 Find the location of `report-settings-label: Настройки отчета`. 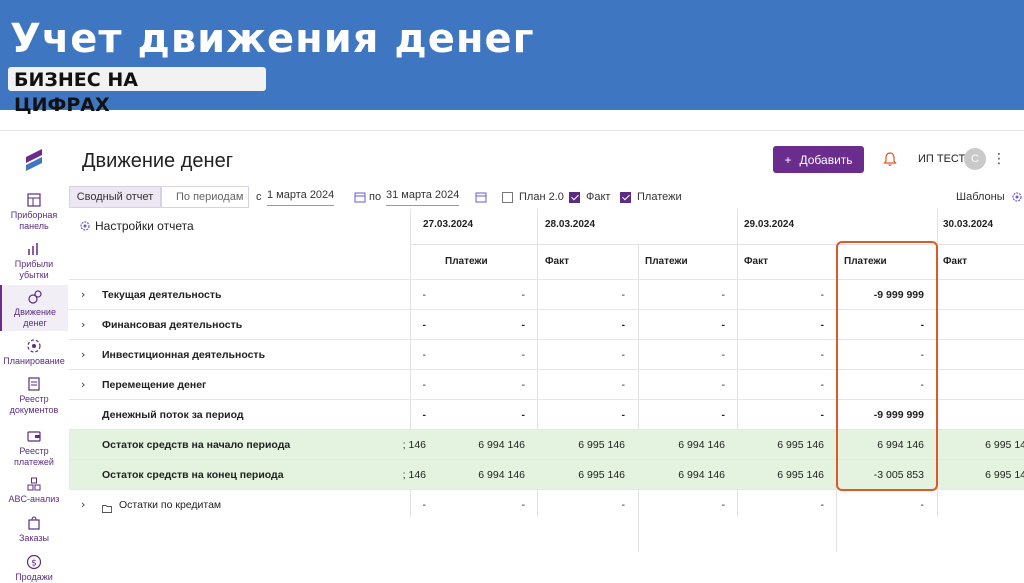

report-settings-label: Настройки отчета is located at coordinates (144, 226).